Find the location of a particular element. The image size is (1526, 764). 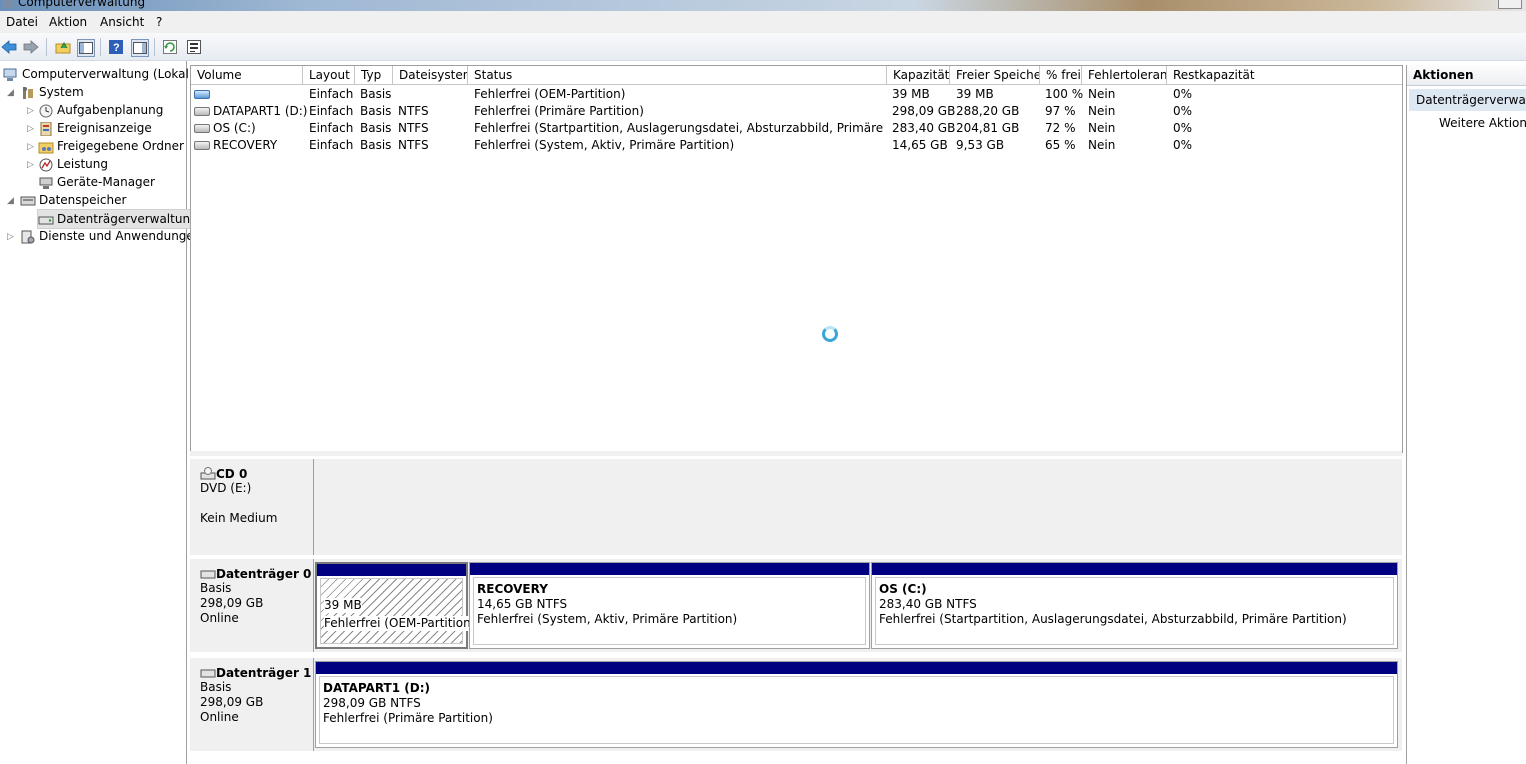

tree-item-system: System is located at coordinates (52, 92).